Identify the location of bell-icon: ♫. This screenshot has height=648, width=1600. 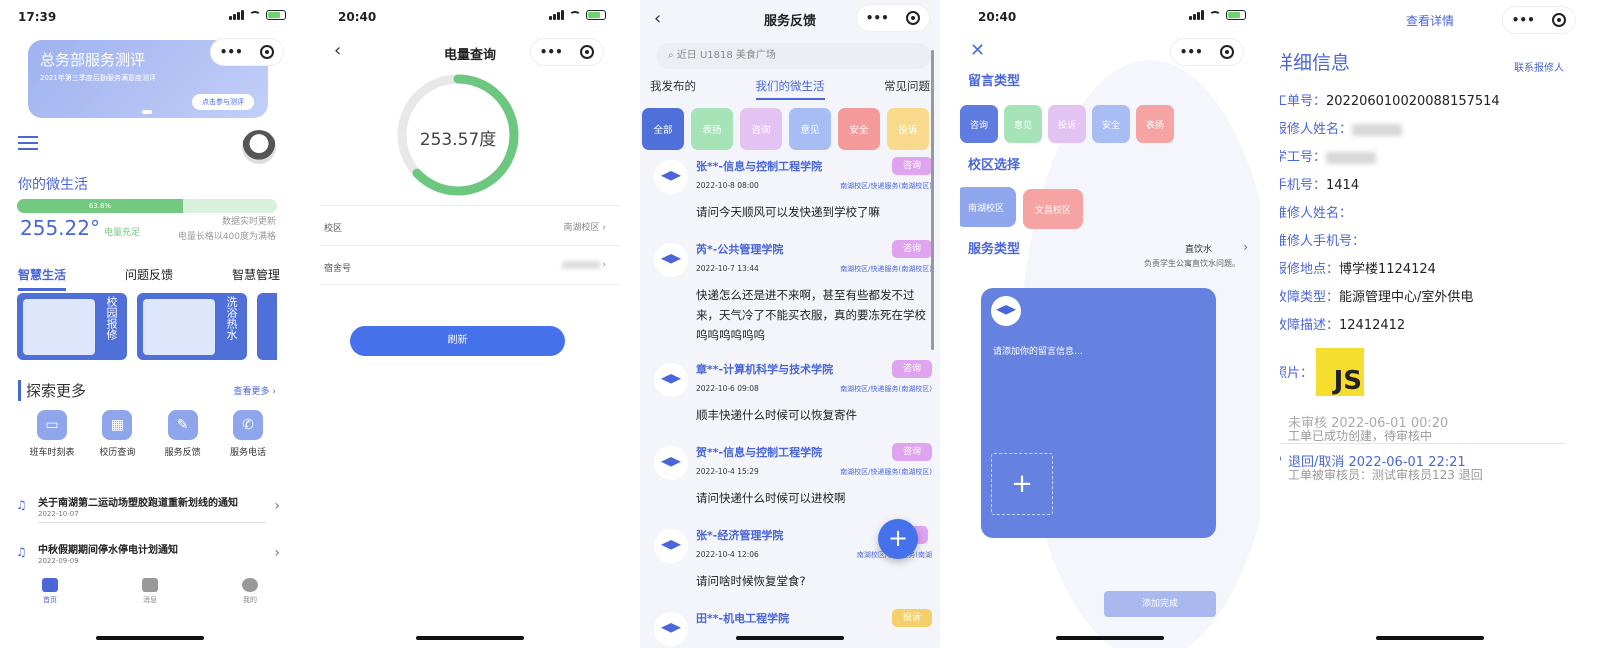
(21, 552).